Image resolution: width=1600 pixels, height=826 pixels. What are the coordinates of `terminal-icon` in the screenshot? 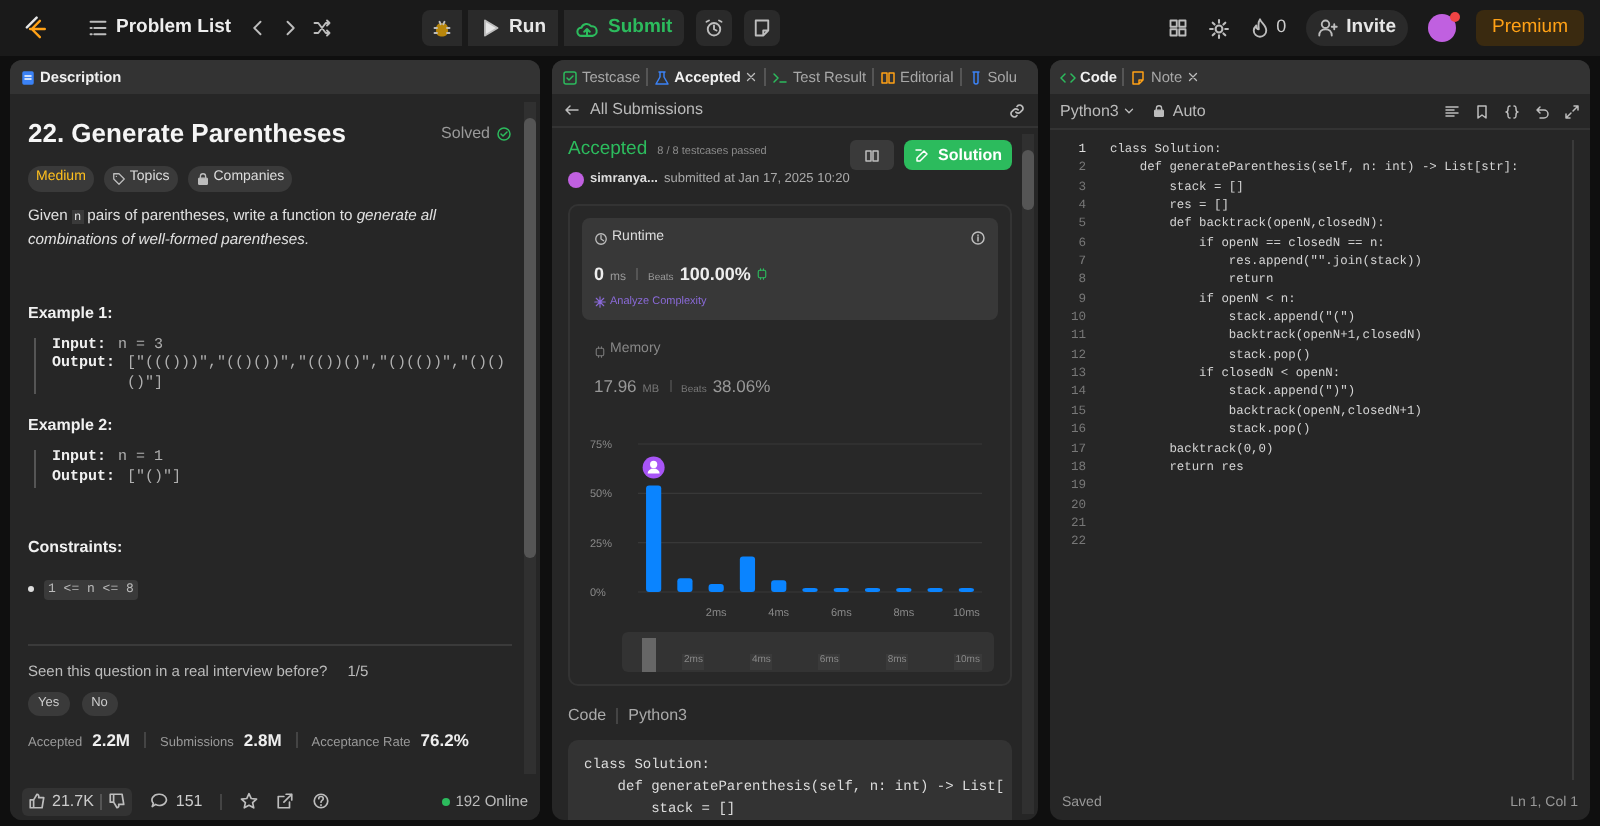 It's located at (780, 77).